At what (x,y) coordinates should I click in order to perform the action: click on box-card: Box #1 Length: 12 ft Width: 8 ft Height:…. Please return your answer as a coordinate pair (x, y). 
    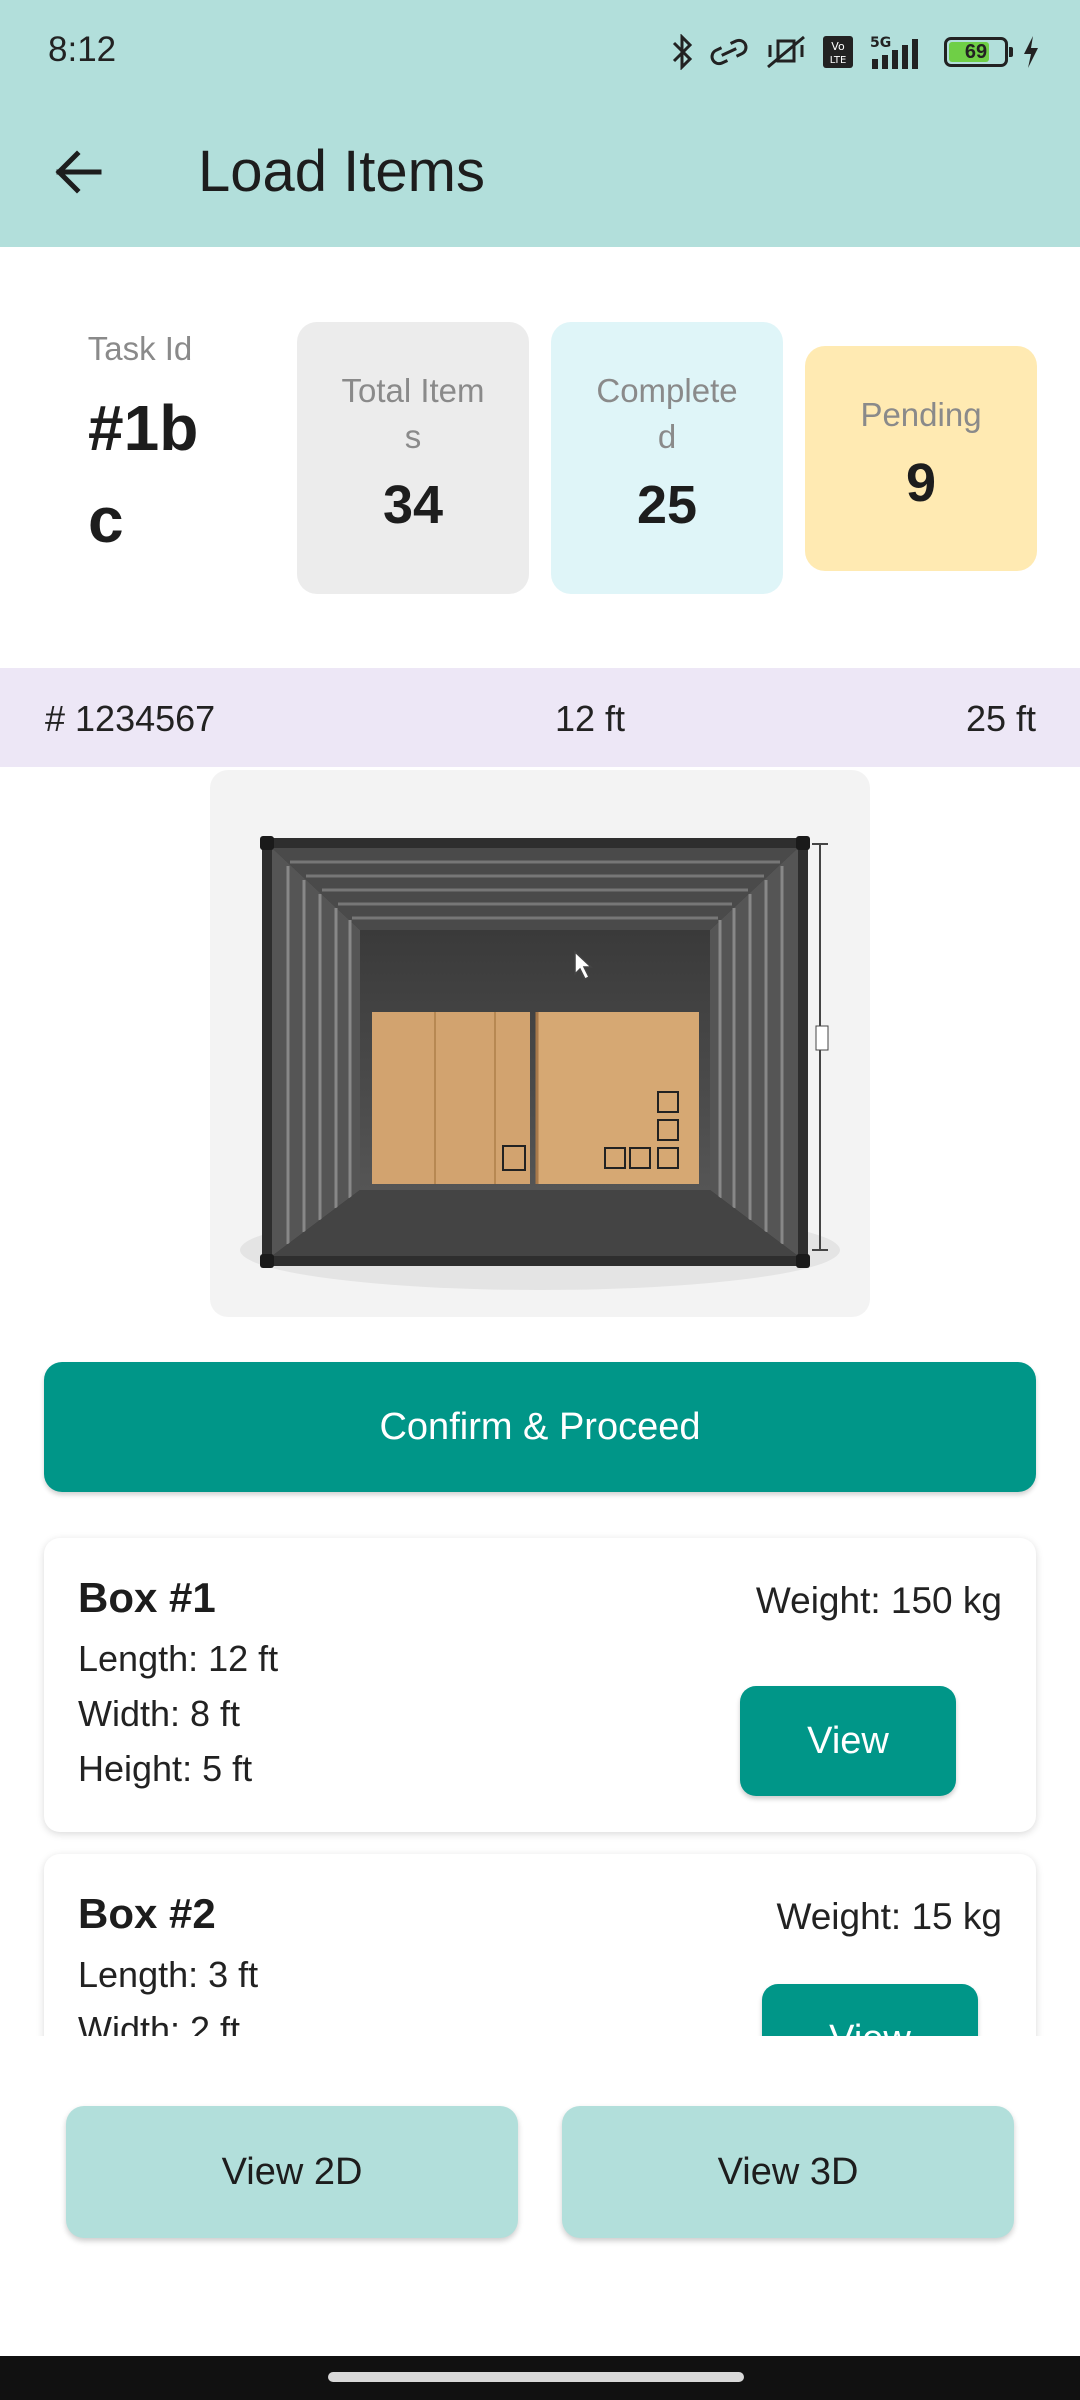
    Looking at the image, I should click on (540, 1685).